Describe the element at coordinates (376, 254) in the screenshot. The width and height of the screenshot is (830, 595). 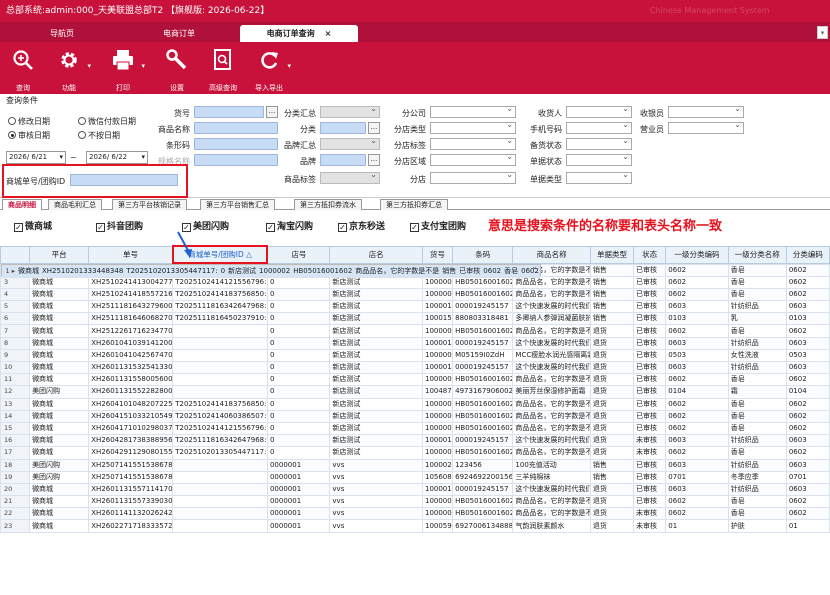
I see `column-header: 店名` at that location.